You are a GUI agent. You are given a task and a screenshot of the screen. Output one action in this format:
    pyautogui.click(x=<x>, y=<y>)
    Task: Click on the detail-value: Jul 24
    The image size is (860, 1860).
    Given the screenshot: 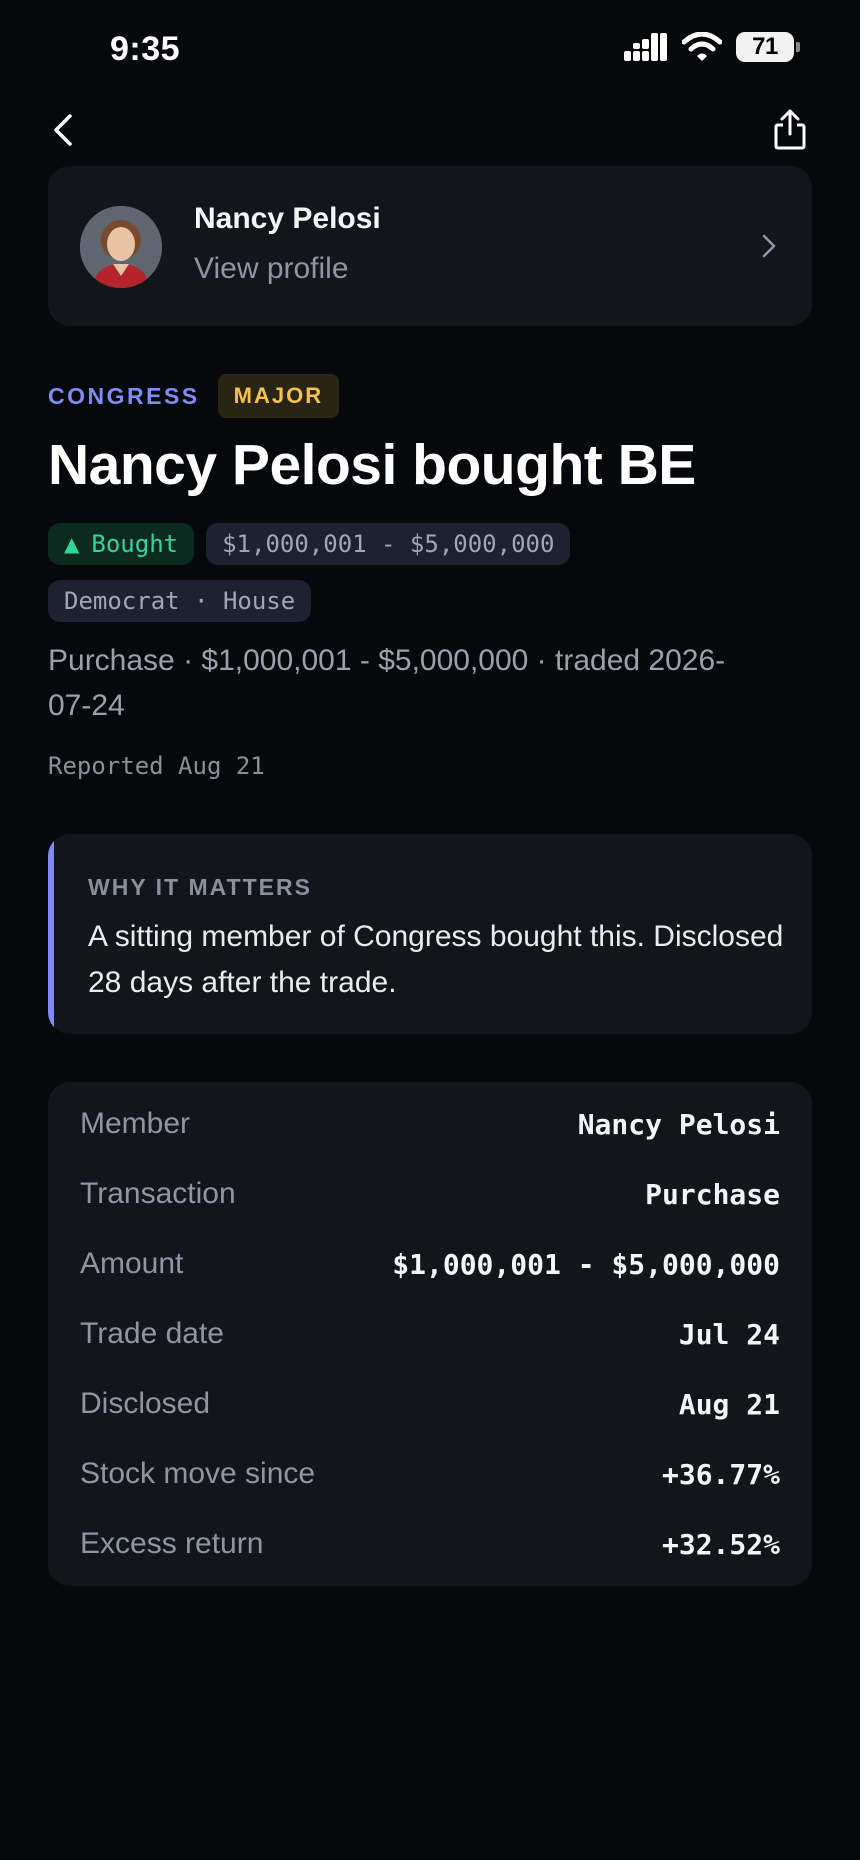 What is the action you would take?
    pyautogui.click(x=729, y=1334)
    